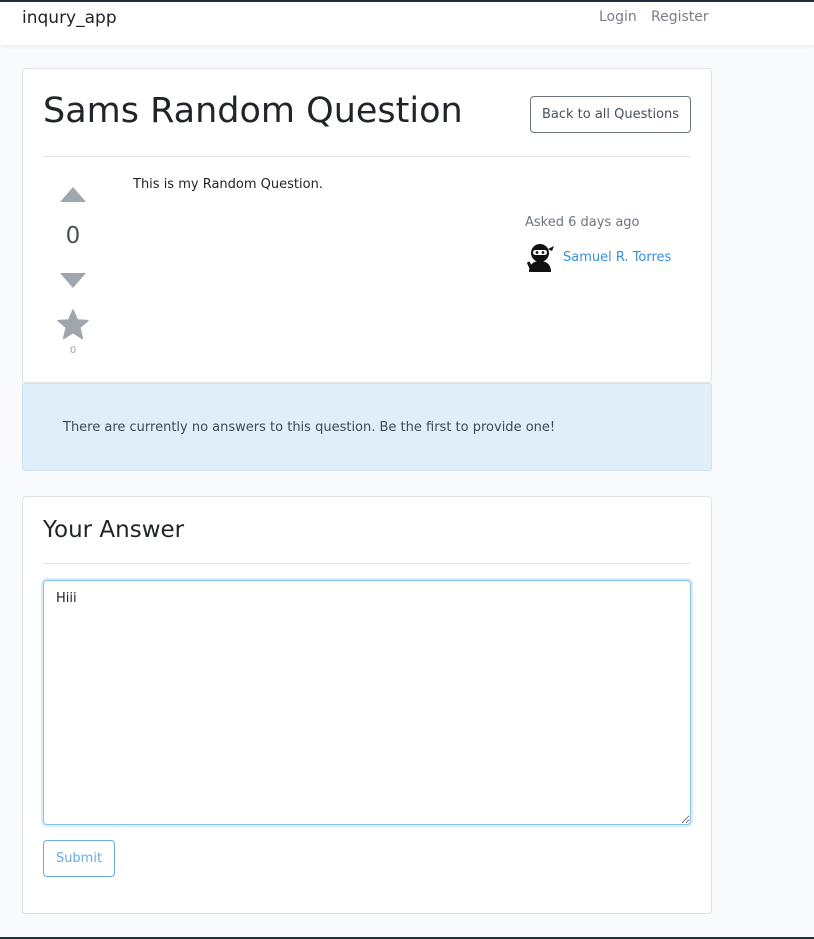 Image resolution: width=814 pixels, height=939 pixels. I want to click on author-link: Samuel R. Torres, so click(617, 257).